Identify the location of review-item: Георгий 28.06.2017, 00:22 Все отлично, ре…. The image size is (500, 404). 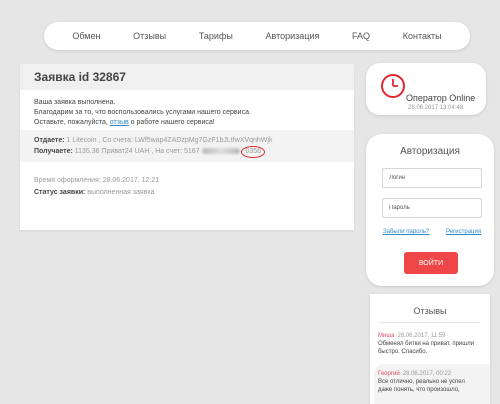
(428, 382).